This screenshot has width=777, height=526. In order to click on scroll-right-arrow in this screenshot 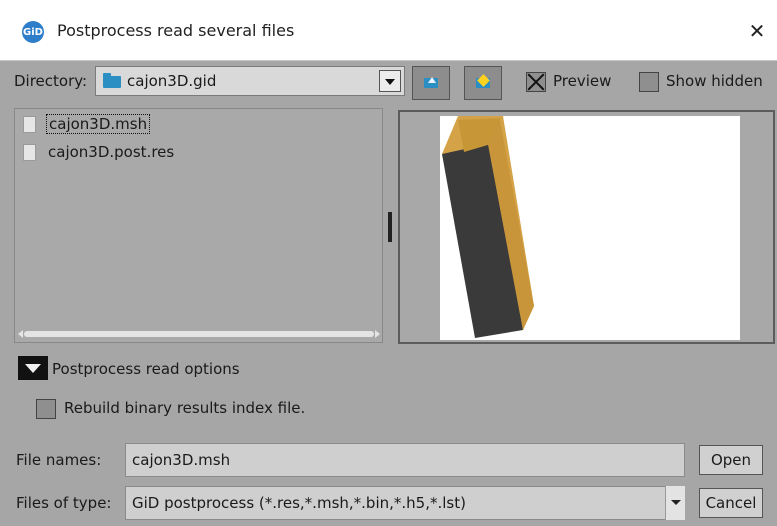, I will do `click(377, 334)`.